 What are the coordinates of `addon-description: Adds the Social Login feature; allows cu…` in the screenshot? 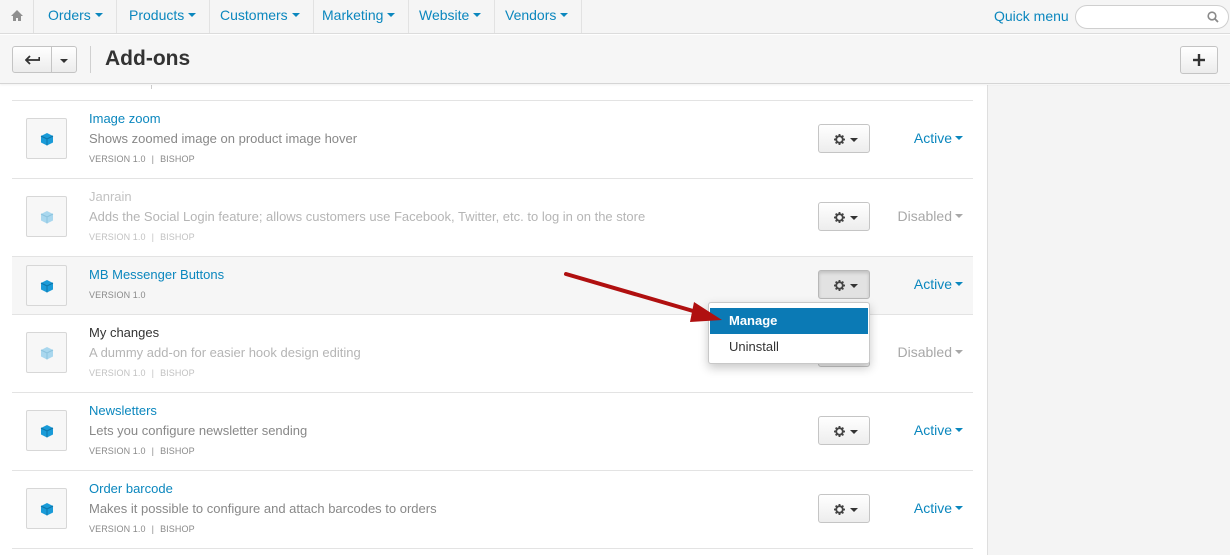 It's located at (367, 216).